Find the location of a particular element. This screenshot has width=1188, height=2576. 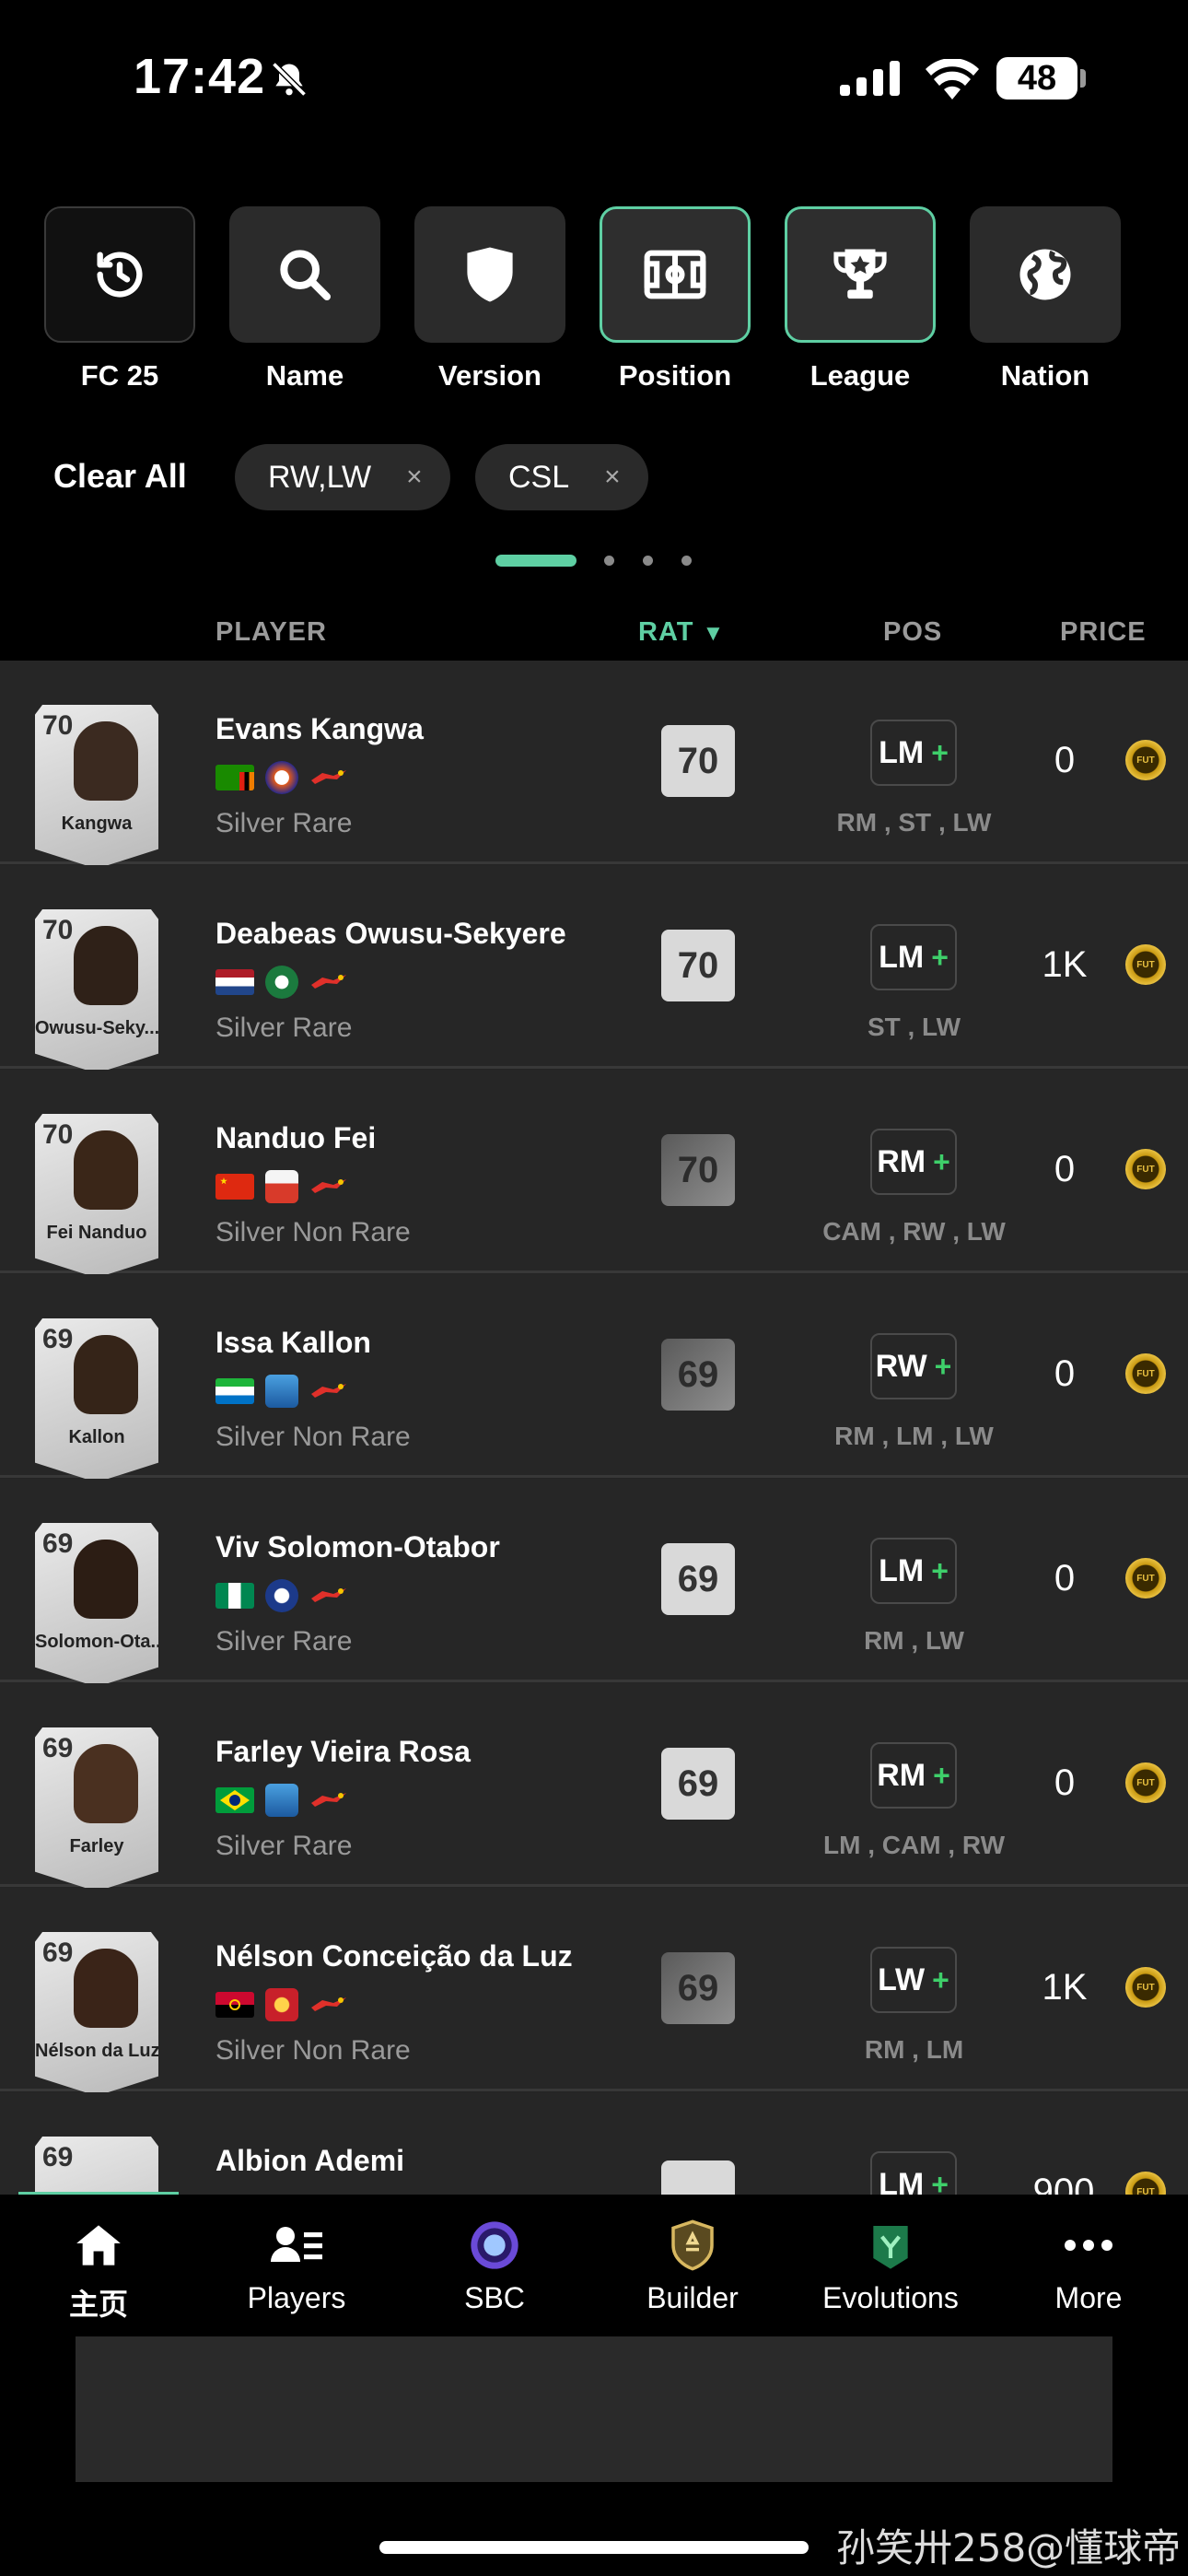

home-indicator is located at coordinates (594, 2547).